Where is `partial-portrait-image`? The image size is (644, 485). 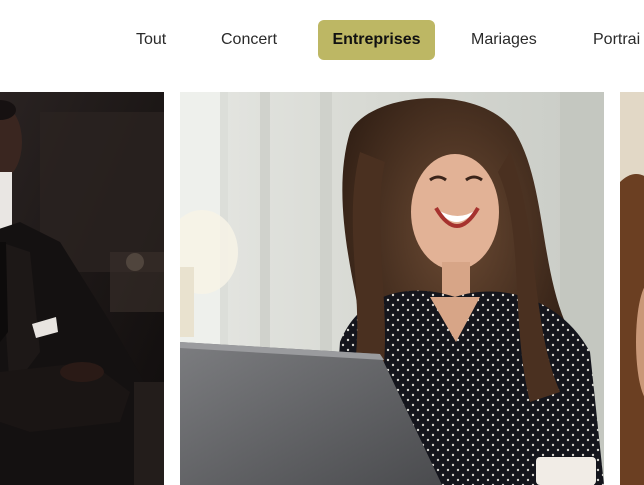 partial-portrait-image is located at coordinates (632, 288).